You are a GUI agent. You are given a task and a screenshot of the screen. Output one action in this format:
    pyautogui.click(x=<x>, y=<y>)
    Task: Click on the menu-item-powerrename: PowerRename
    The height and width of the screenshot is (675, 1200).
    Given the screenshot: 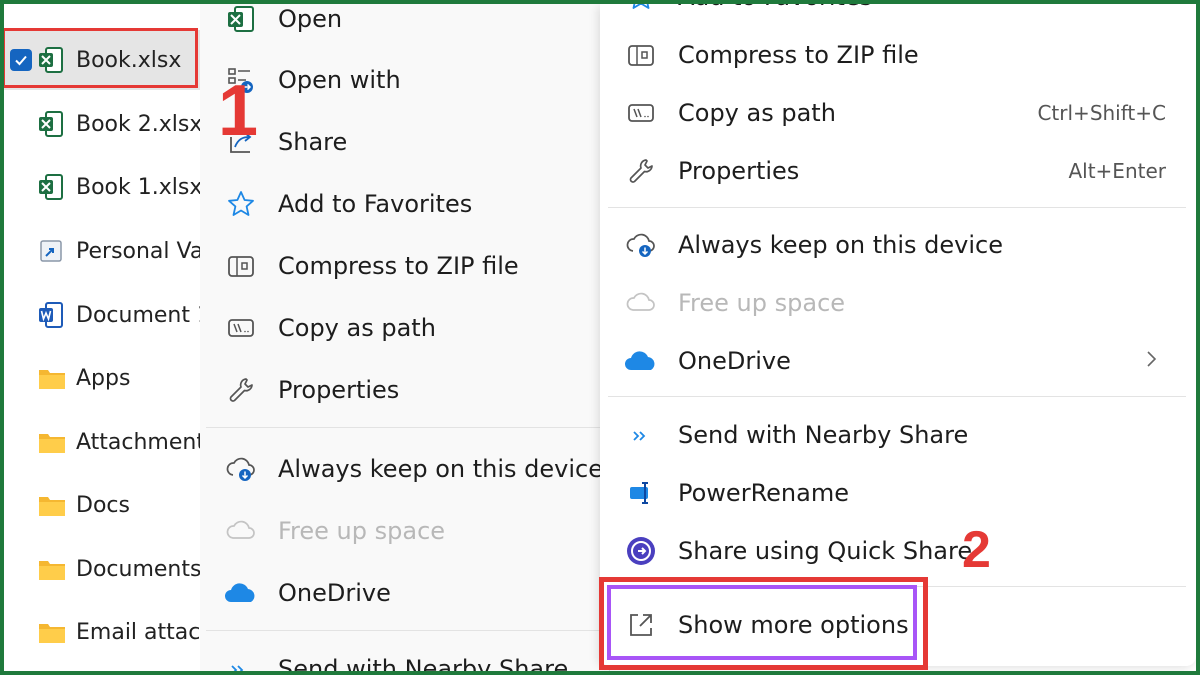 What is the action you would take?
    pyautogui.click(x=898, y=493)
    